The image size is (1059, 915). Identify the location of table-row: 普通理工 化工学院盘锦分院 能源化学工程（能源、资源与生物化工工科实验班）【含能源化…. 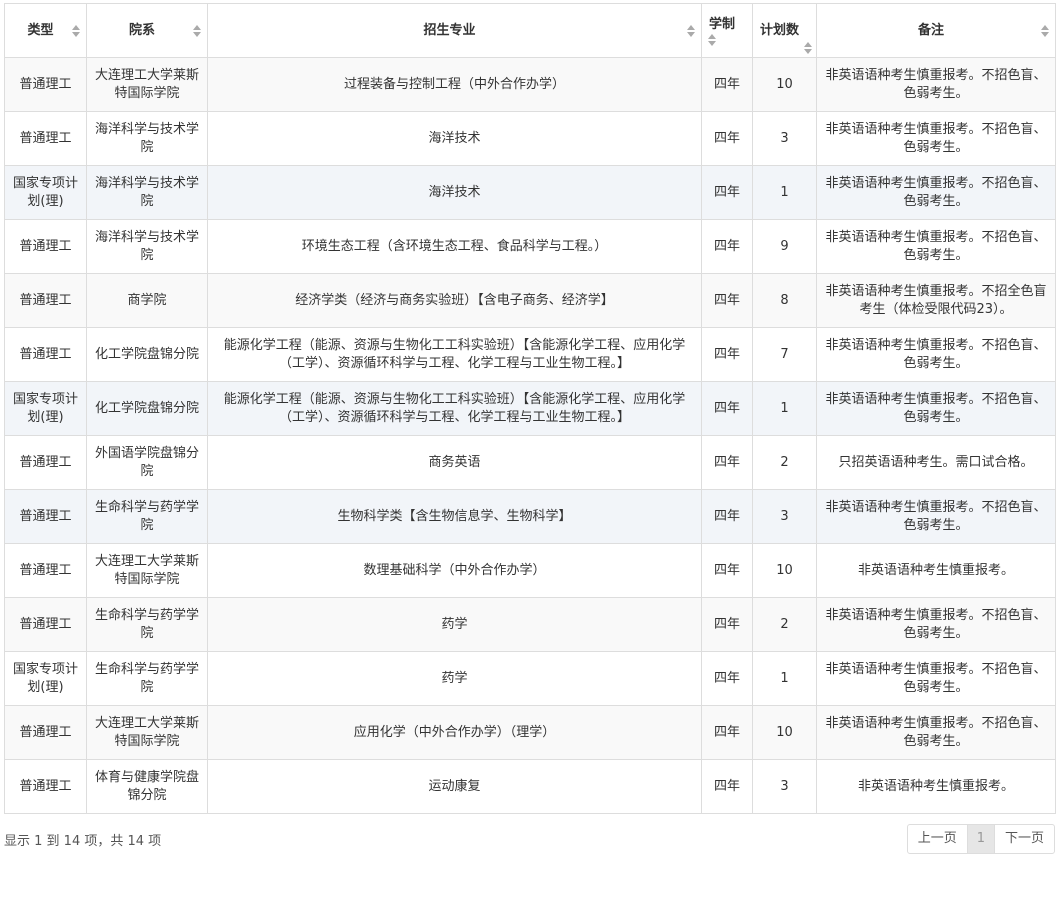
(530, 354).